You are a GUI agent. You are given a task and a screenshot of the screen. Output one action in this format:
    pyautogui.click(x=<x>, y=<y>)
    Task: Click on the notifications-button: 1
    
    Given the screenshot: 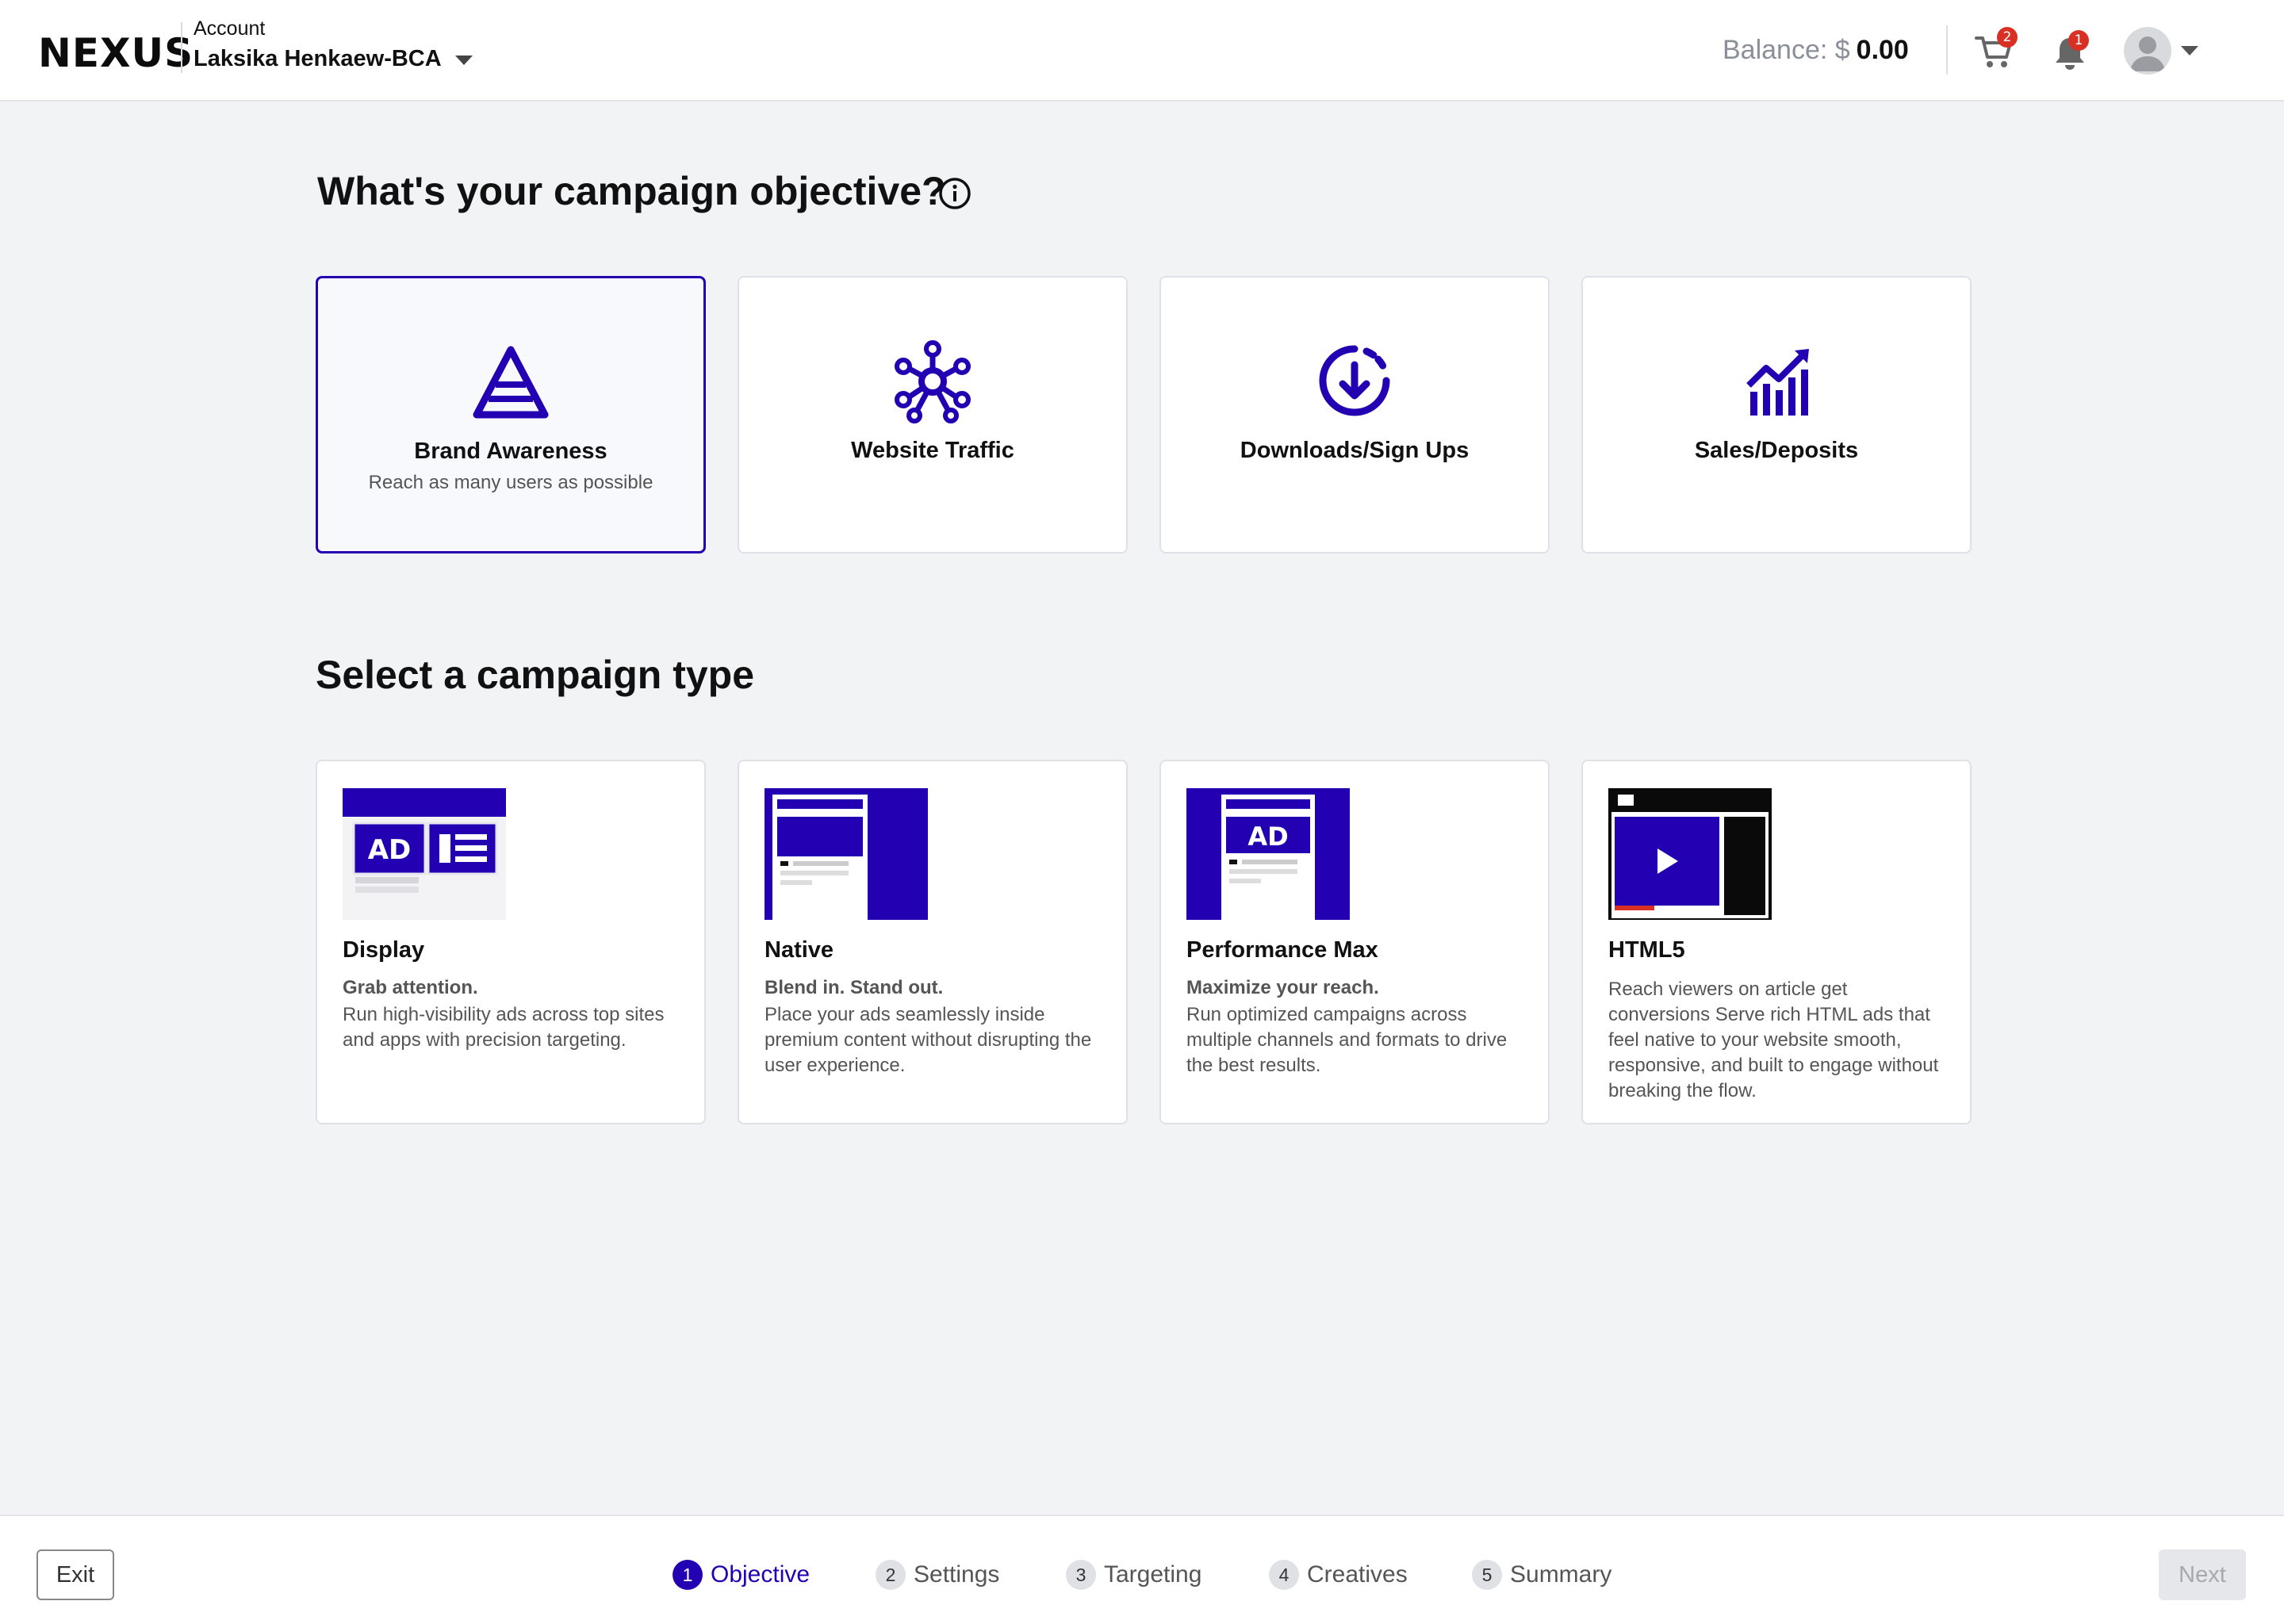 What is the action you would take?
    pyautogui.click(x=2070, y=50)
    